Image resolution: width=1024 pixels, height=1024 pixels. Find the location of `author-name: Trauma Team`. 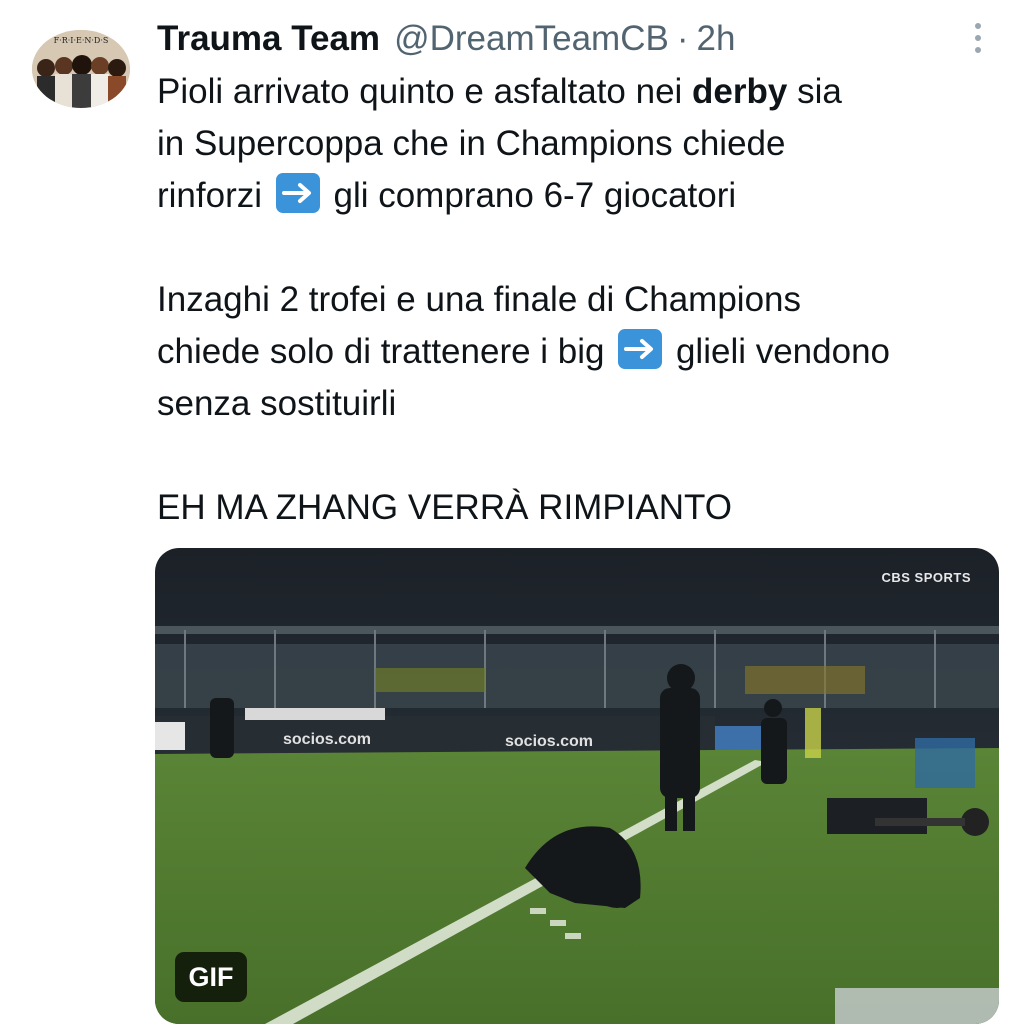

author-name: Trauma Team is located at coordinates (268, 39).